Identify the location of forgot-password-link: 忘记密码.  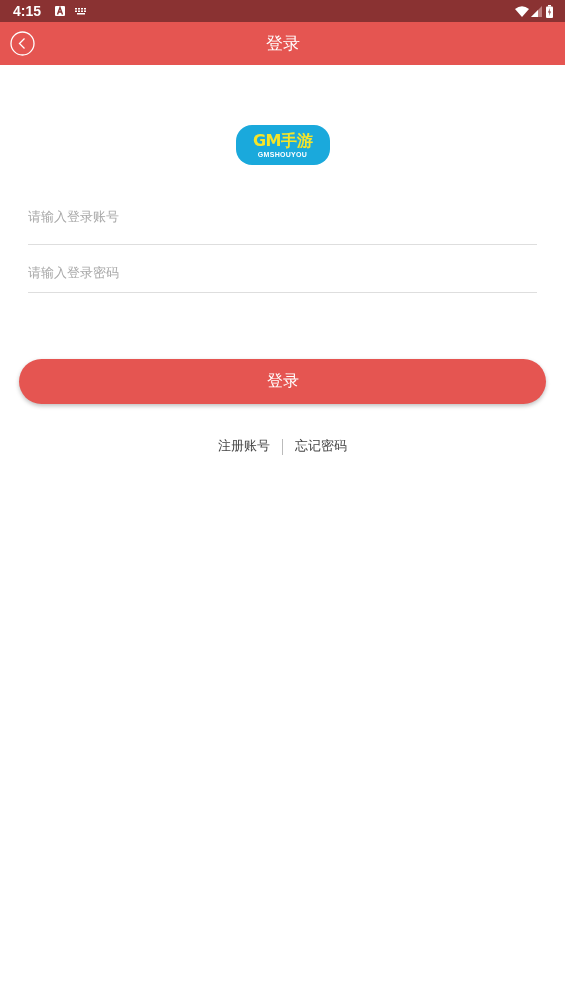
(321, 446).